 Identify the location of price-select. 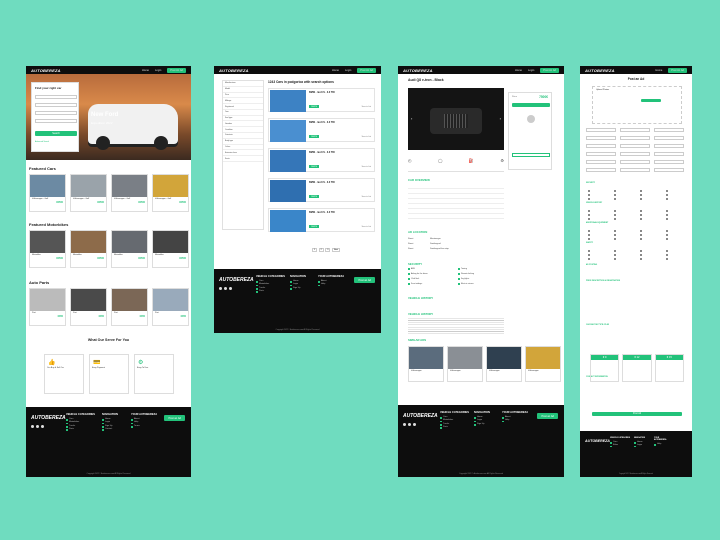
(56, 113).